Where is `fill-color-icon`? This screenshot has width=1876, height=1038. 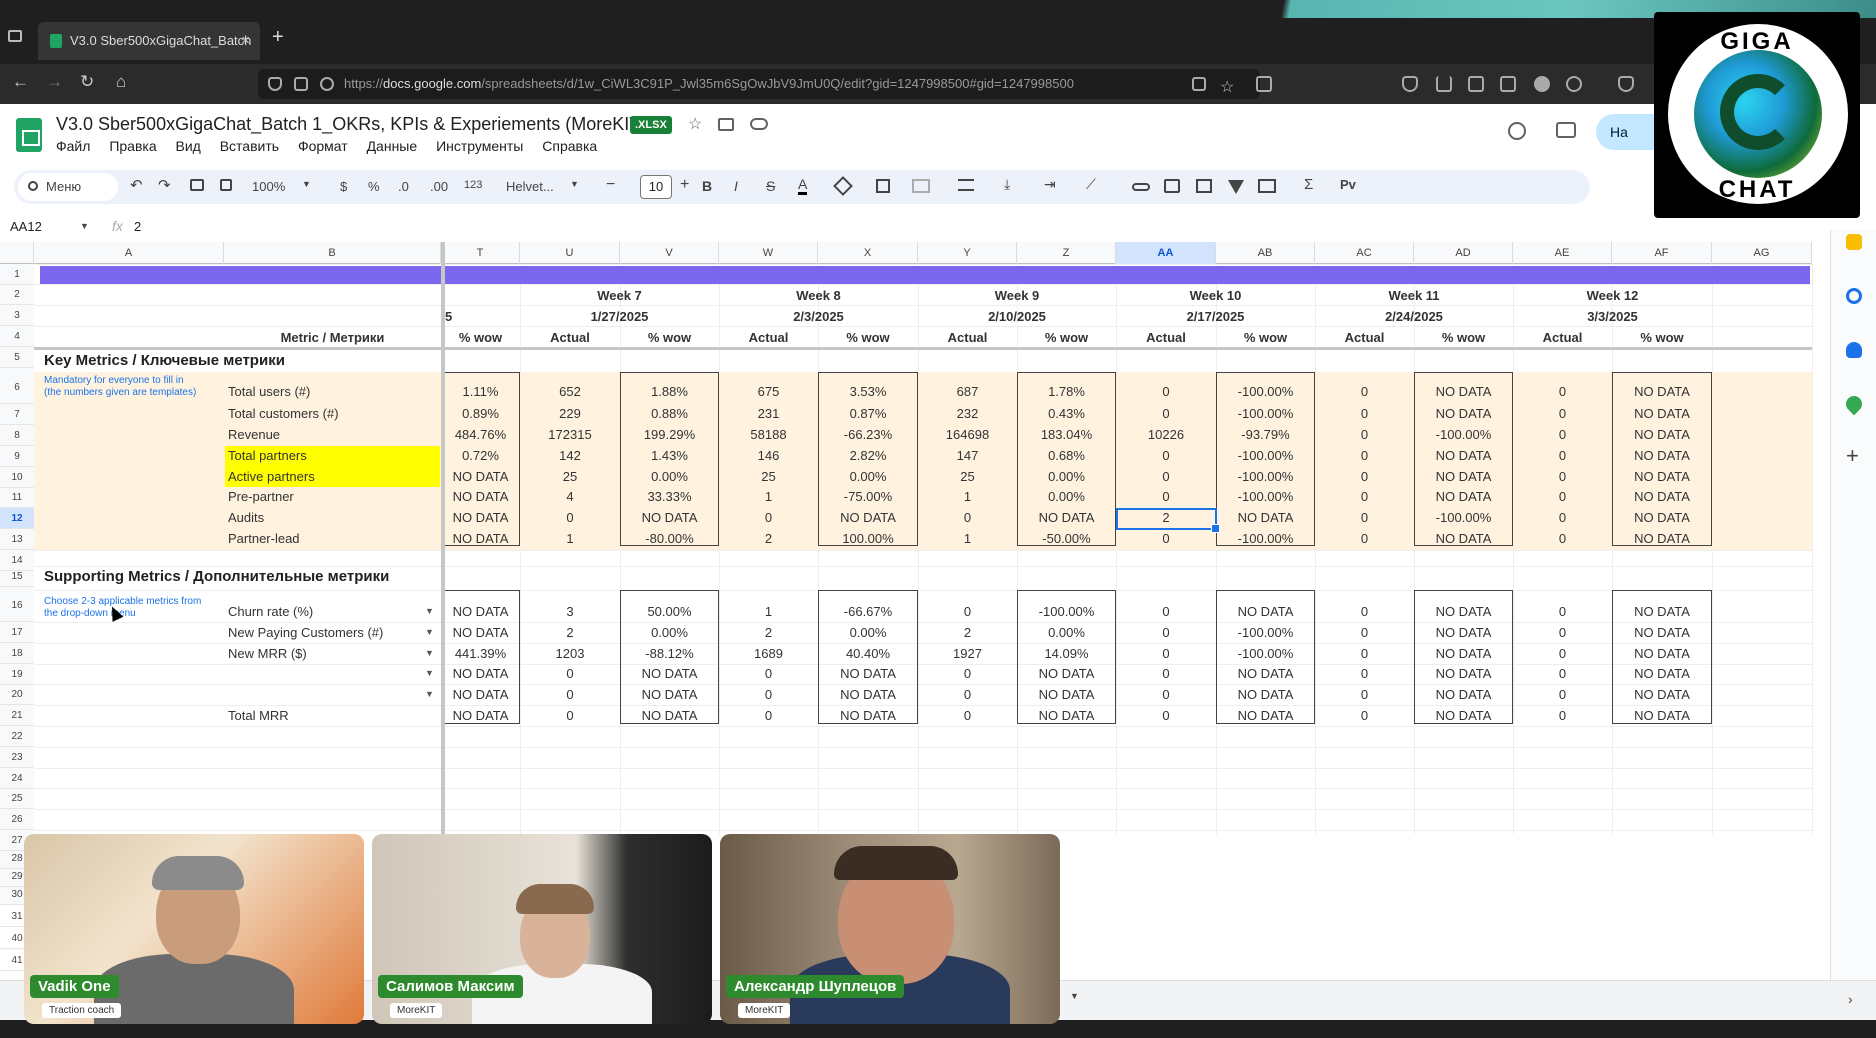 fill-color-icon is located at coordinates (843, 186).